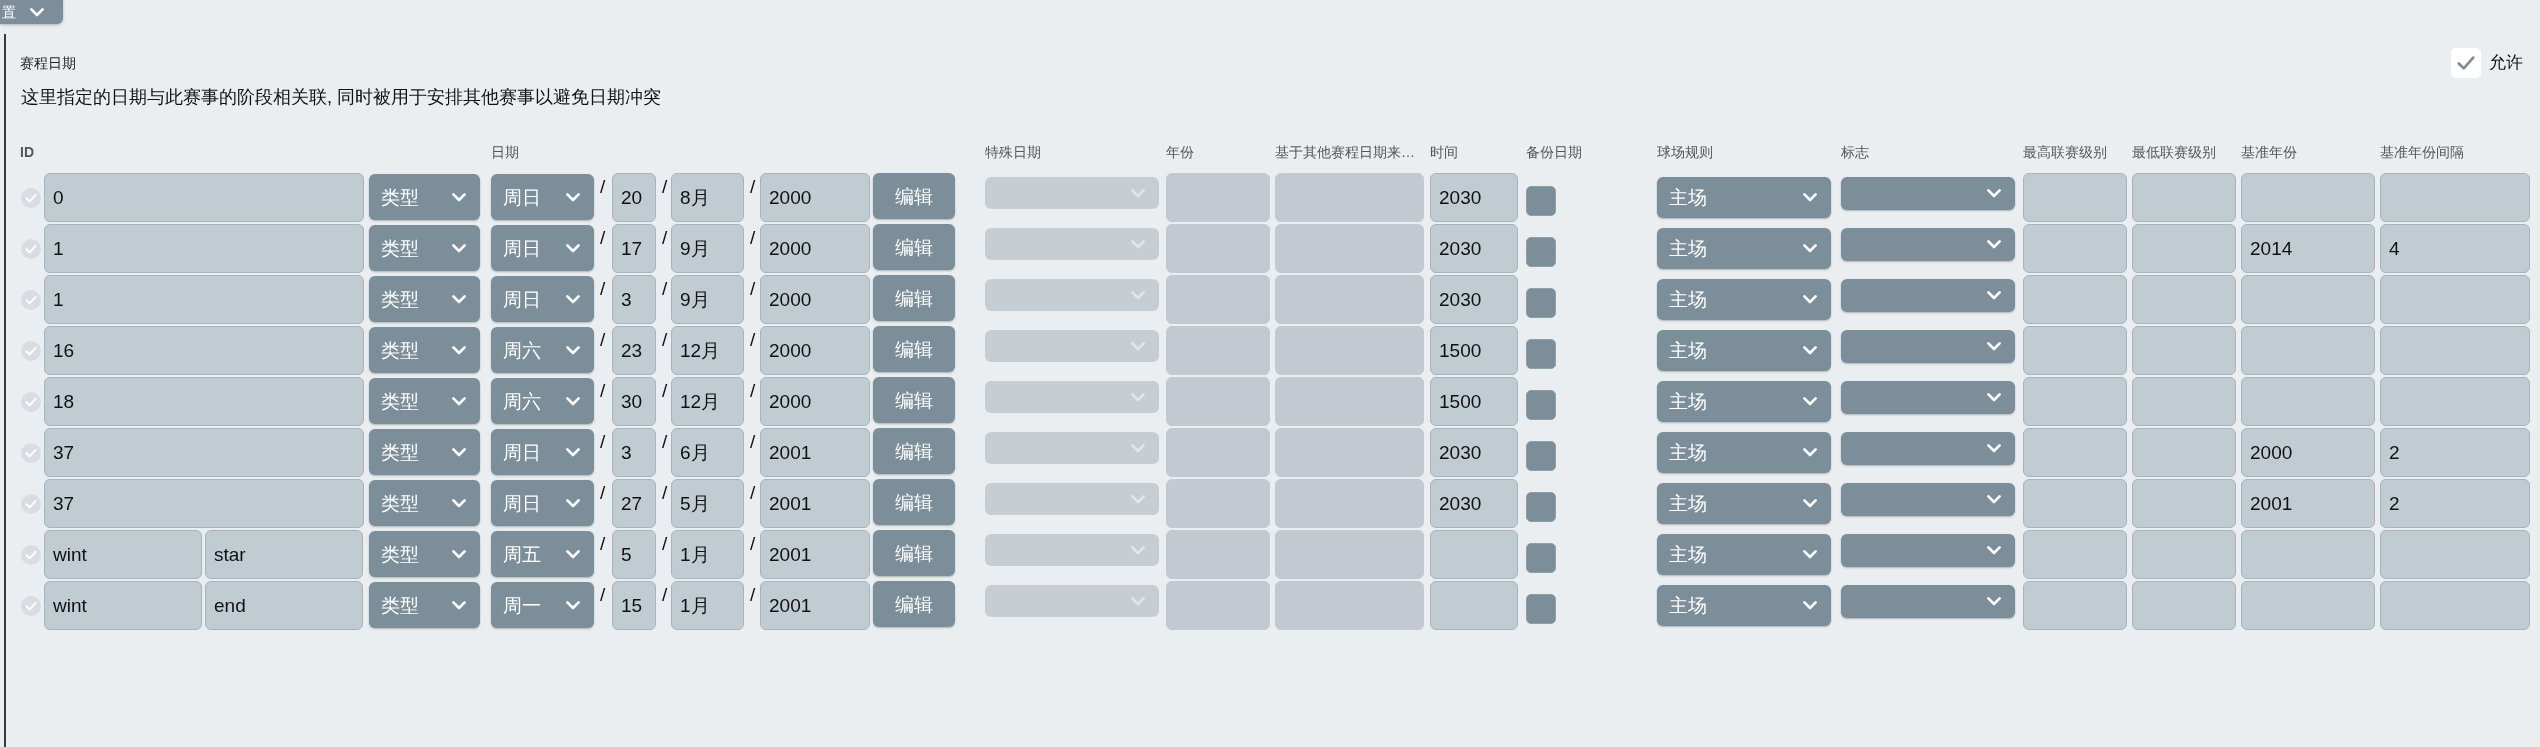 Image resolution: width=2540 pixels, height=747 pixels. I want to click on id-field: wint, so click(123, 554).